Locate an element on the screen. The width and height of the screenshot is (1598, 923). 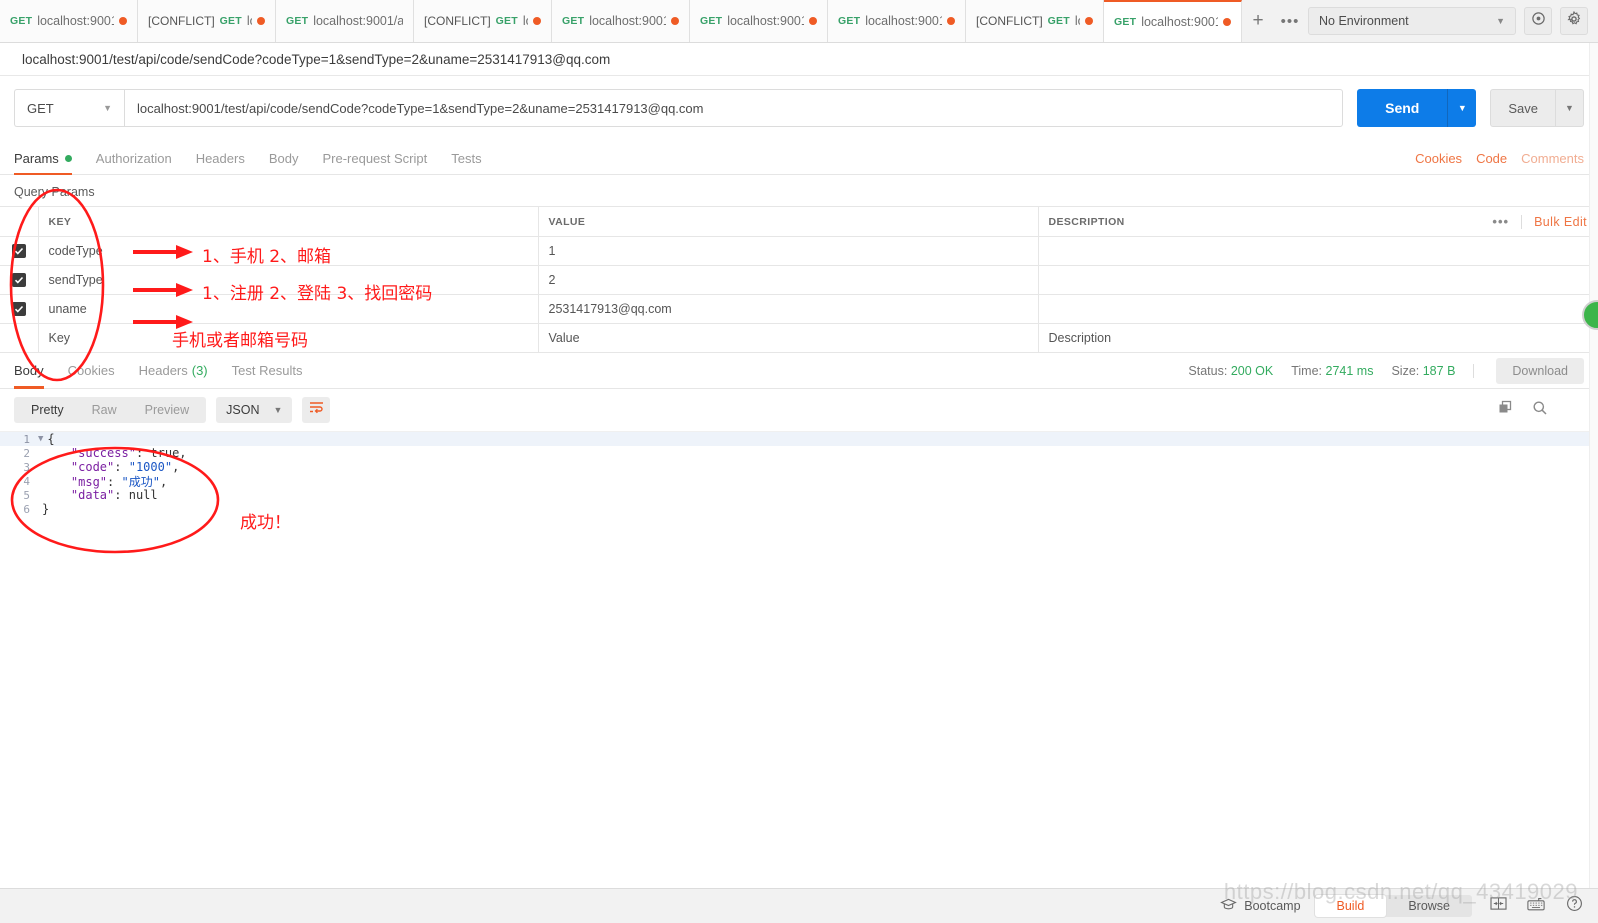
request-tab-3: GET localhost:9001/aiw is located at coordinates (345, 21).